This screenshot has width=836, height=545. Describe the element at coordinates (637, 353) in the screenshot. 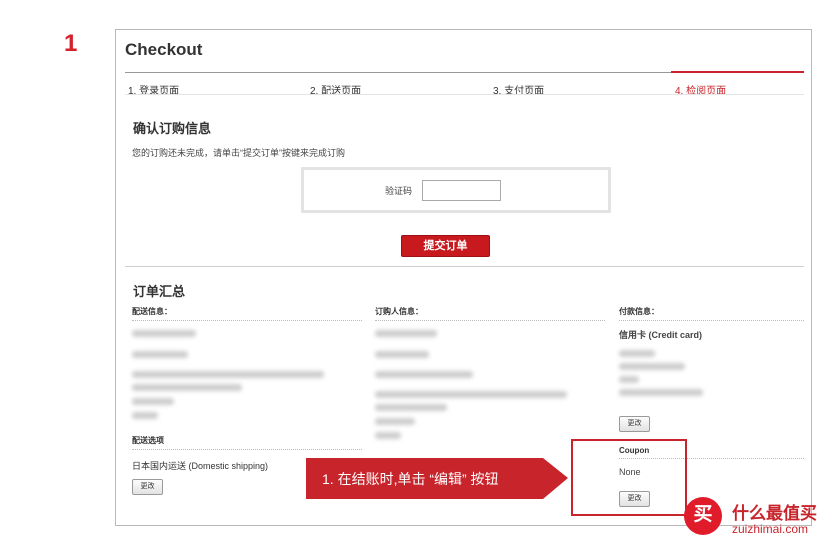

I see `blurred-card-type` at that location.